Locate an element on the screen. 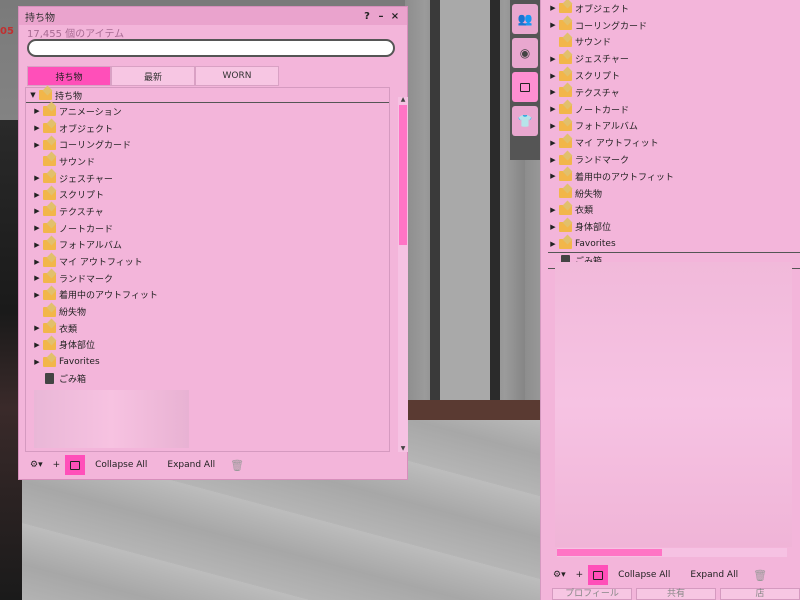  title-bar: 持ち物 ? – × is located at coordinates (213, 16).